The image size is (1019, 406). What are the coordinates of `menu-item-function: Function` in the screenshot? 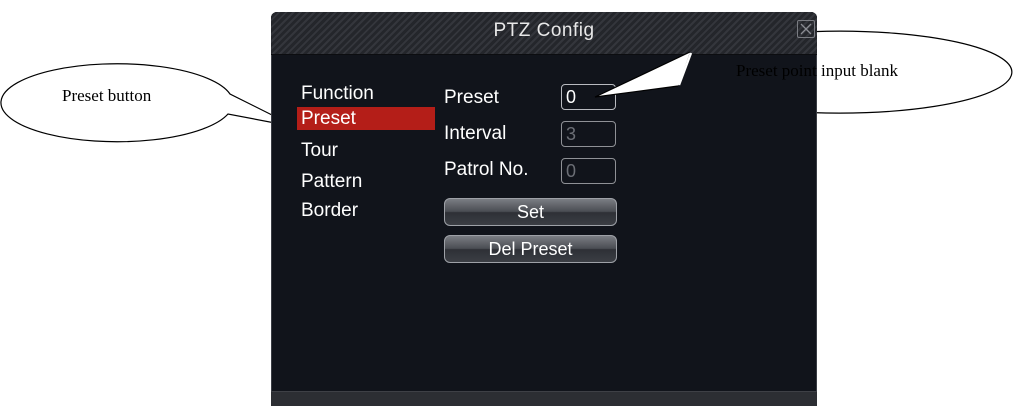 It's located at (366, 93).